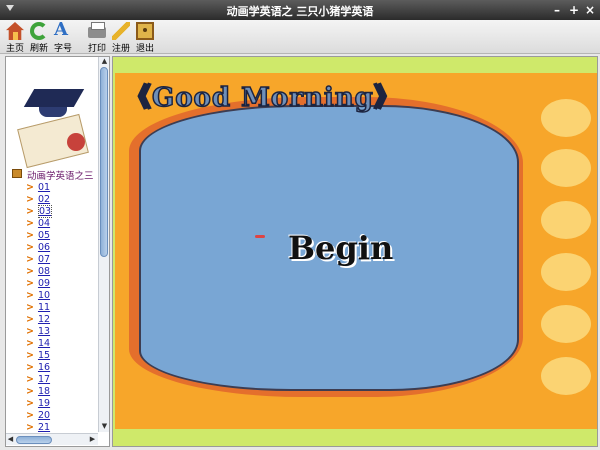 This screenshot has width=600, height=450. What do you see at coordinates (15, 31) in the screenshot?
I see `home-icon` at bounding box center [15, 31].